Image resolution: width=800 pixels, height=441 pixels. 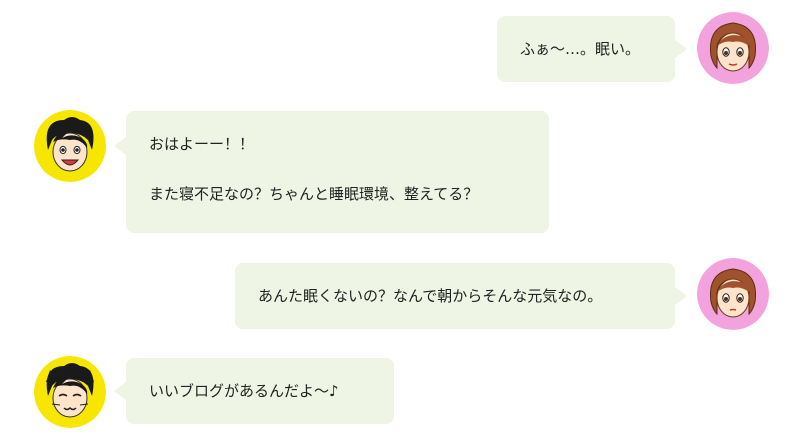 What do you see at coordinates (314, 194) in the screenshot?
I see `message-text: また寝不足なの？ちゃんと睡眠環境、整えてる？` at bounding box center [314, 194].